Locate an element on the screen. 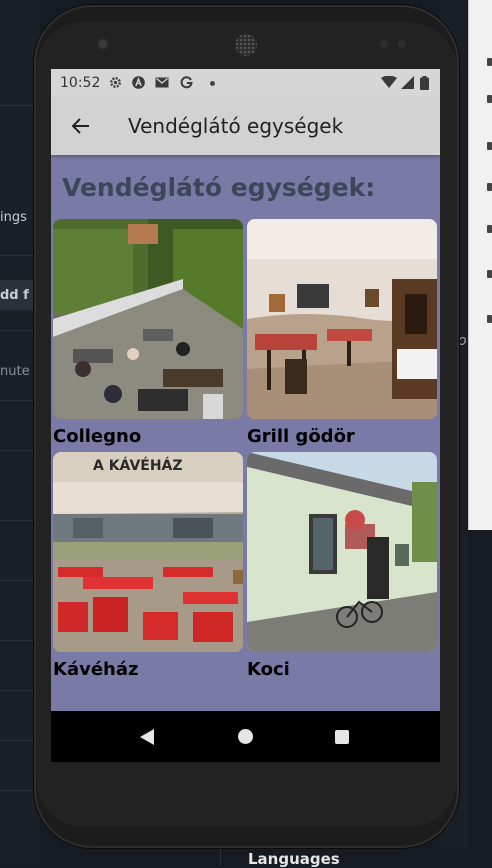 The height and width of the screenshot is (868, 492). ide-minute-text: nute is located at coordinates (15, 371).